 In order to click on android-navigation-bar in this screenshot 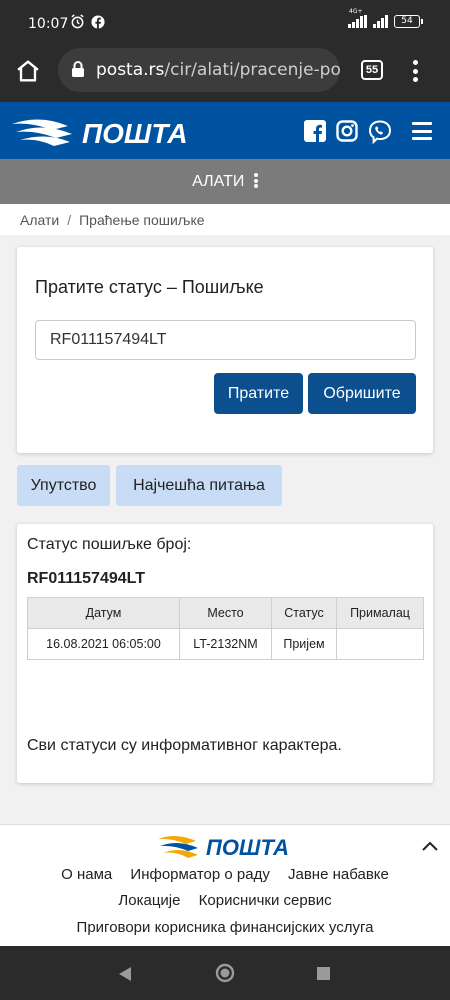, I will do `click(225, 973)`.